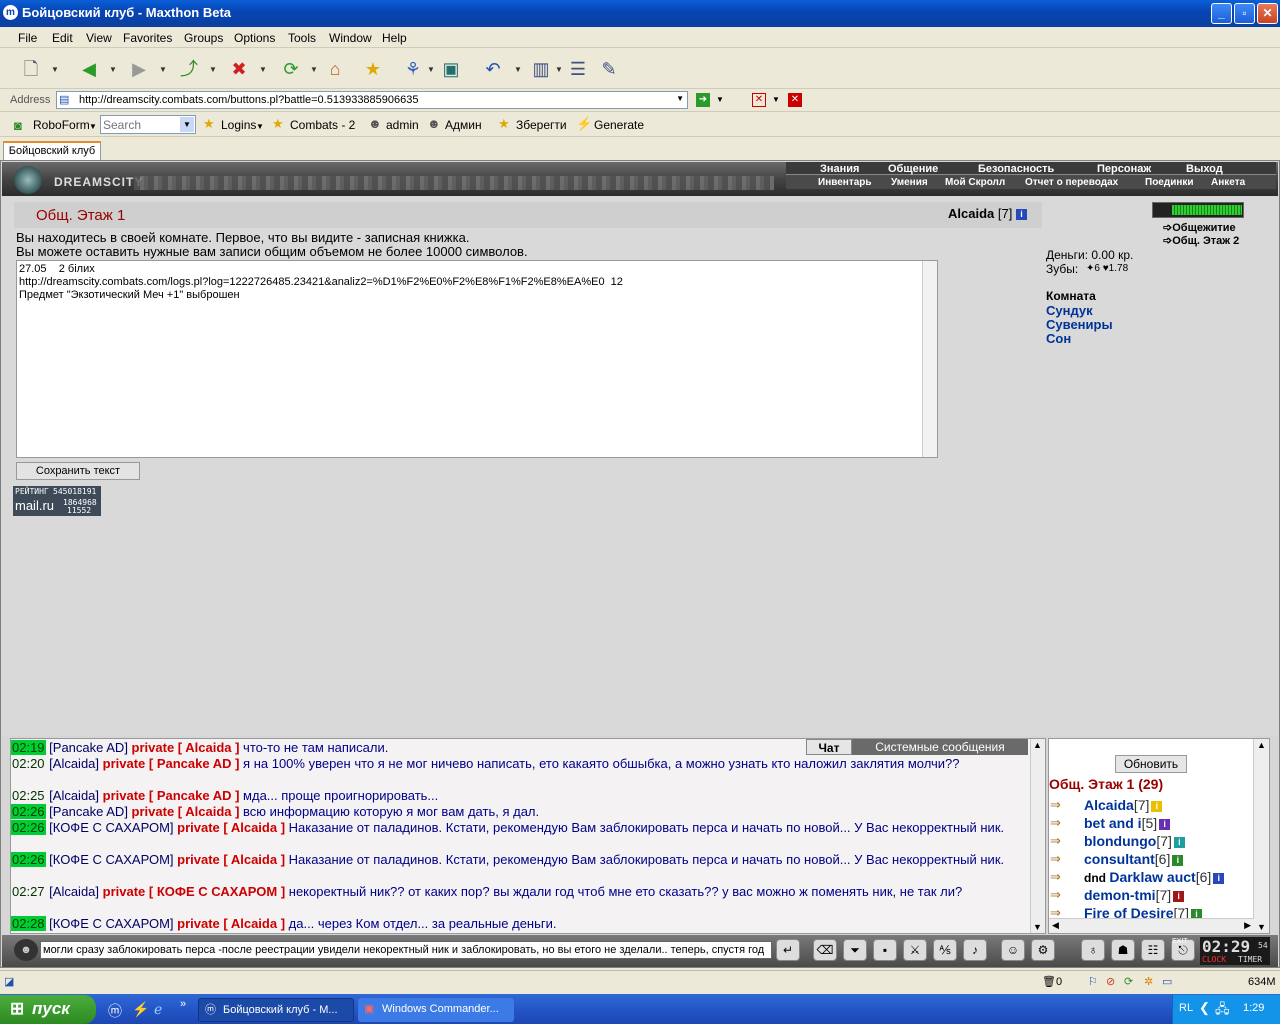 This screenshot has height=1024, width=1280. What do you see at coordinates (189, 69) in the screenshot?
I see `up-icon: ⤴` at bounding box center [189, 69].